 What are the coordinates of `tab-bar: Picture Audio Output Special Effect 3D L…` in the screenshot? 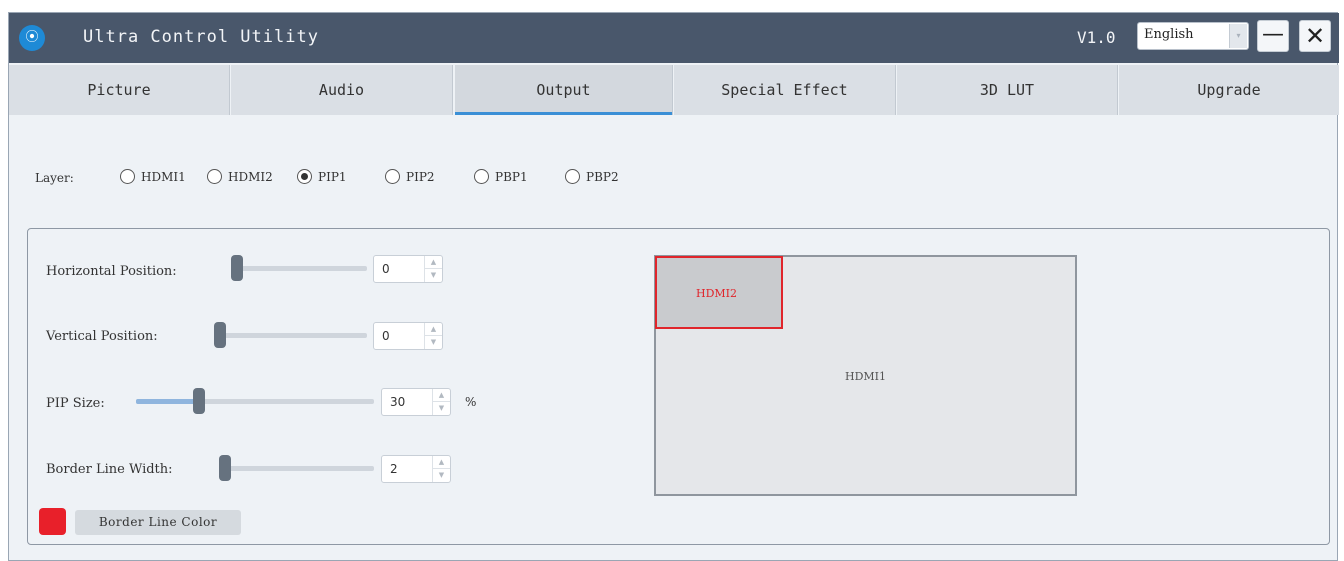 It's located at (674, 90).